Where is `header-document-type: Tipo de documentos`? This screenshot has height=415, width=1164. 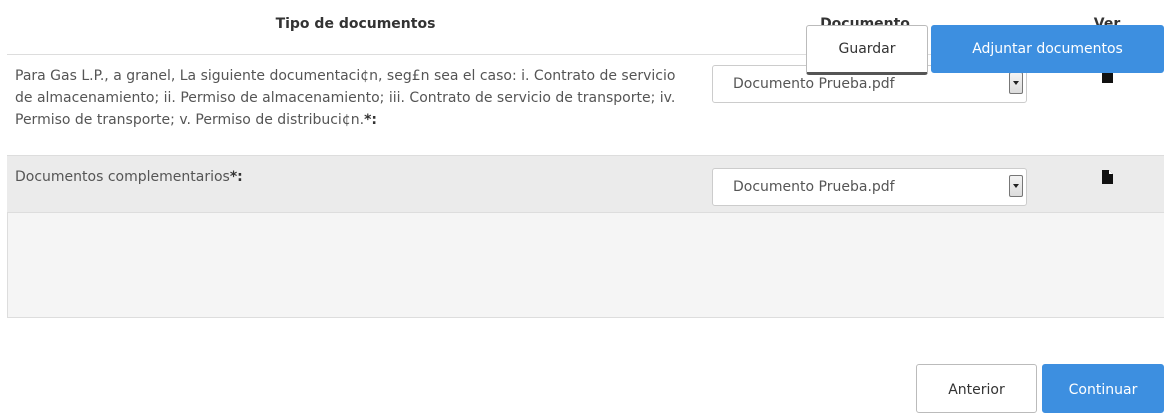 header-document-type: Tipo de documentos is located at coordinates (355, 27).